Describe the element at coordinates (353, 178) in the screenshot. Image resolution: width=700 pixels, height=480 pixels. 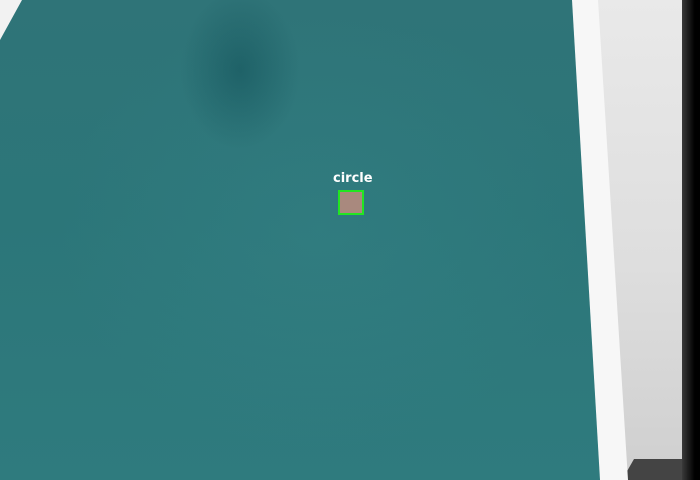
I see `detection-label: circle` at that location.